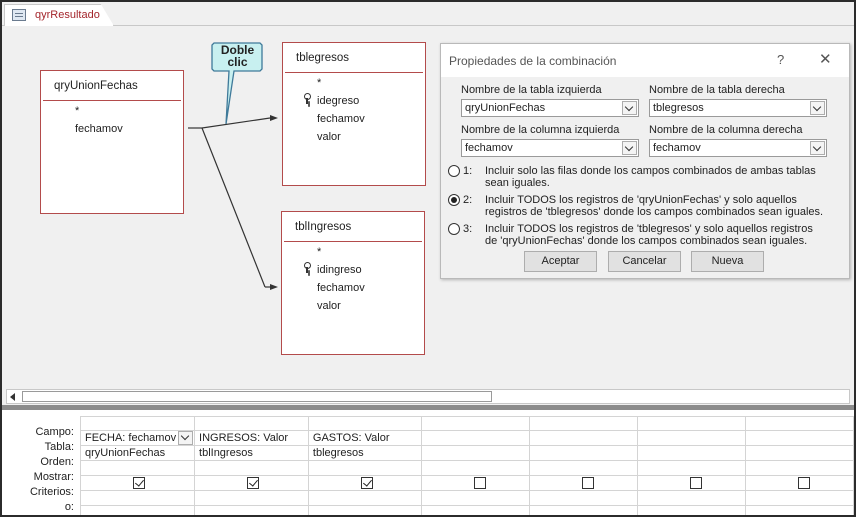 The image size is (856, 517). I want to click on close-icon: ✕, so click(825, 59).